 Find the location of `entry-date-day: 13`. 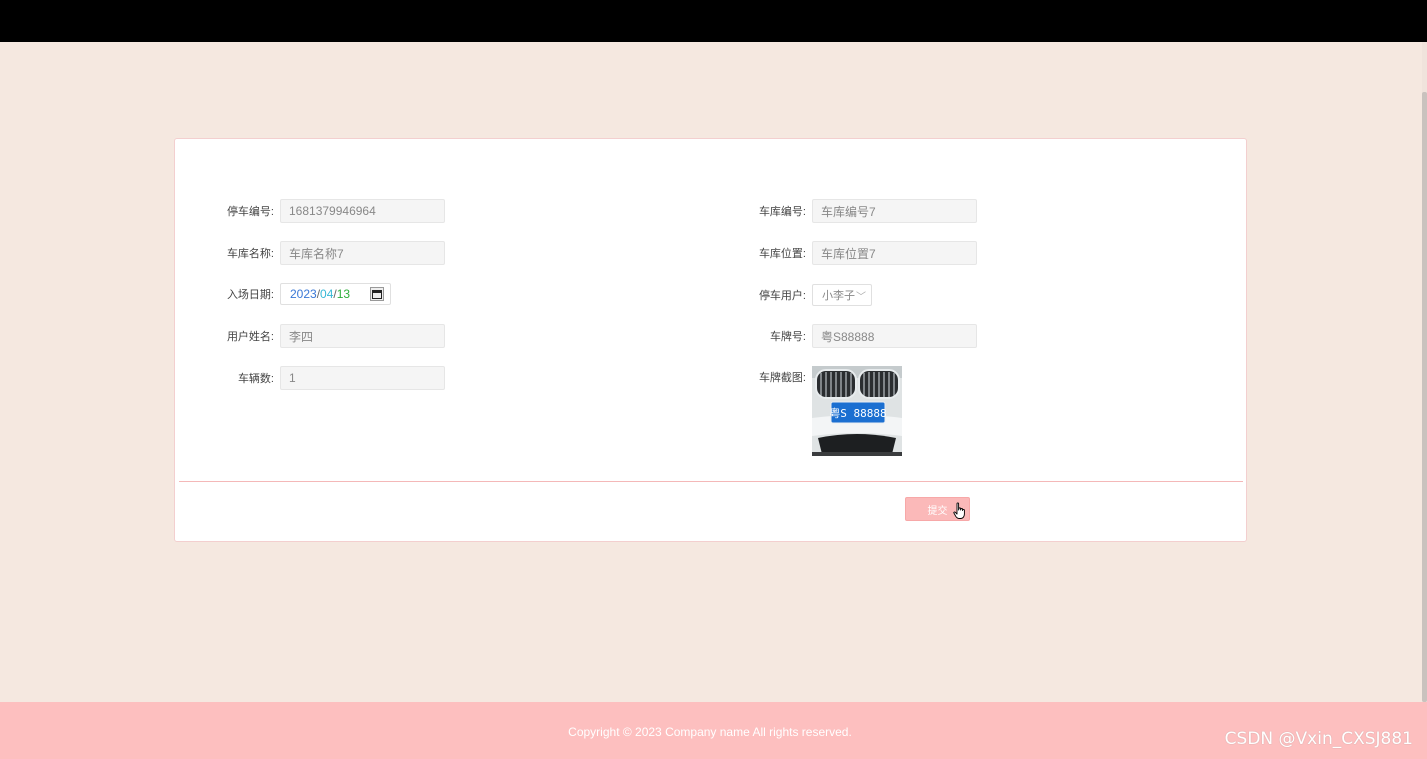

entry-date-day: 13 is located at coordinates (343, 294).